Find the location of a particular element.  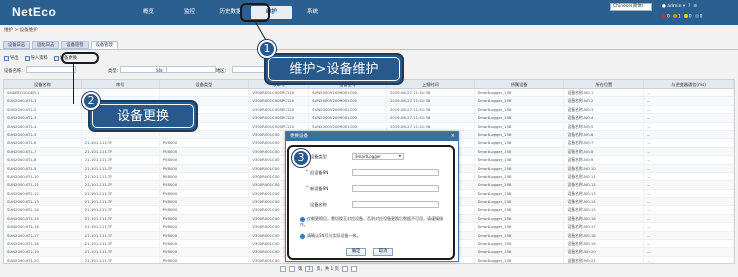

alarm-warning: 0 is located at coordinates (698, 17).